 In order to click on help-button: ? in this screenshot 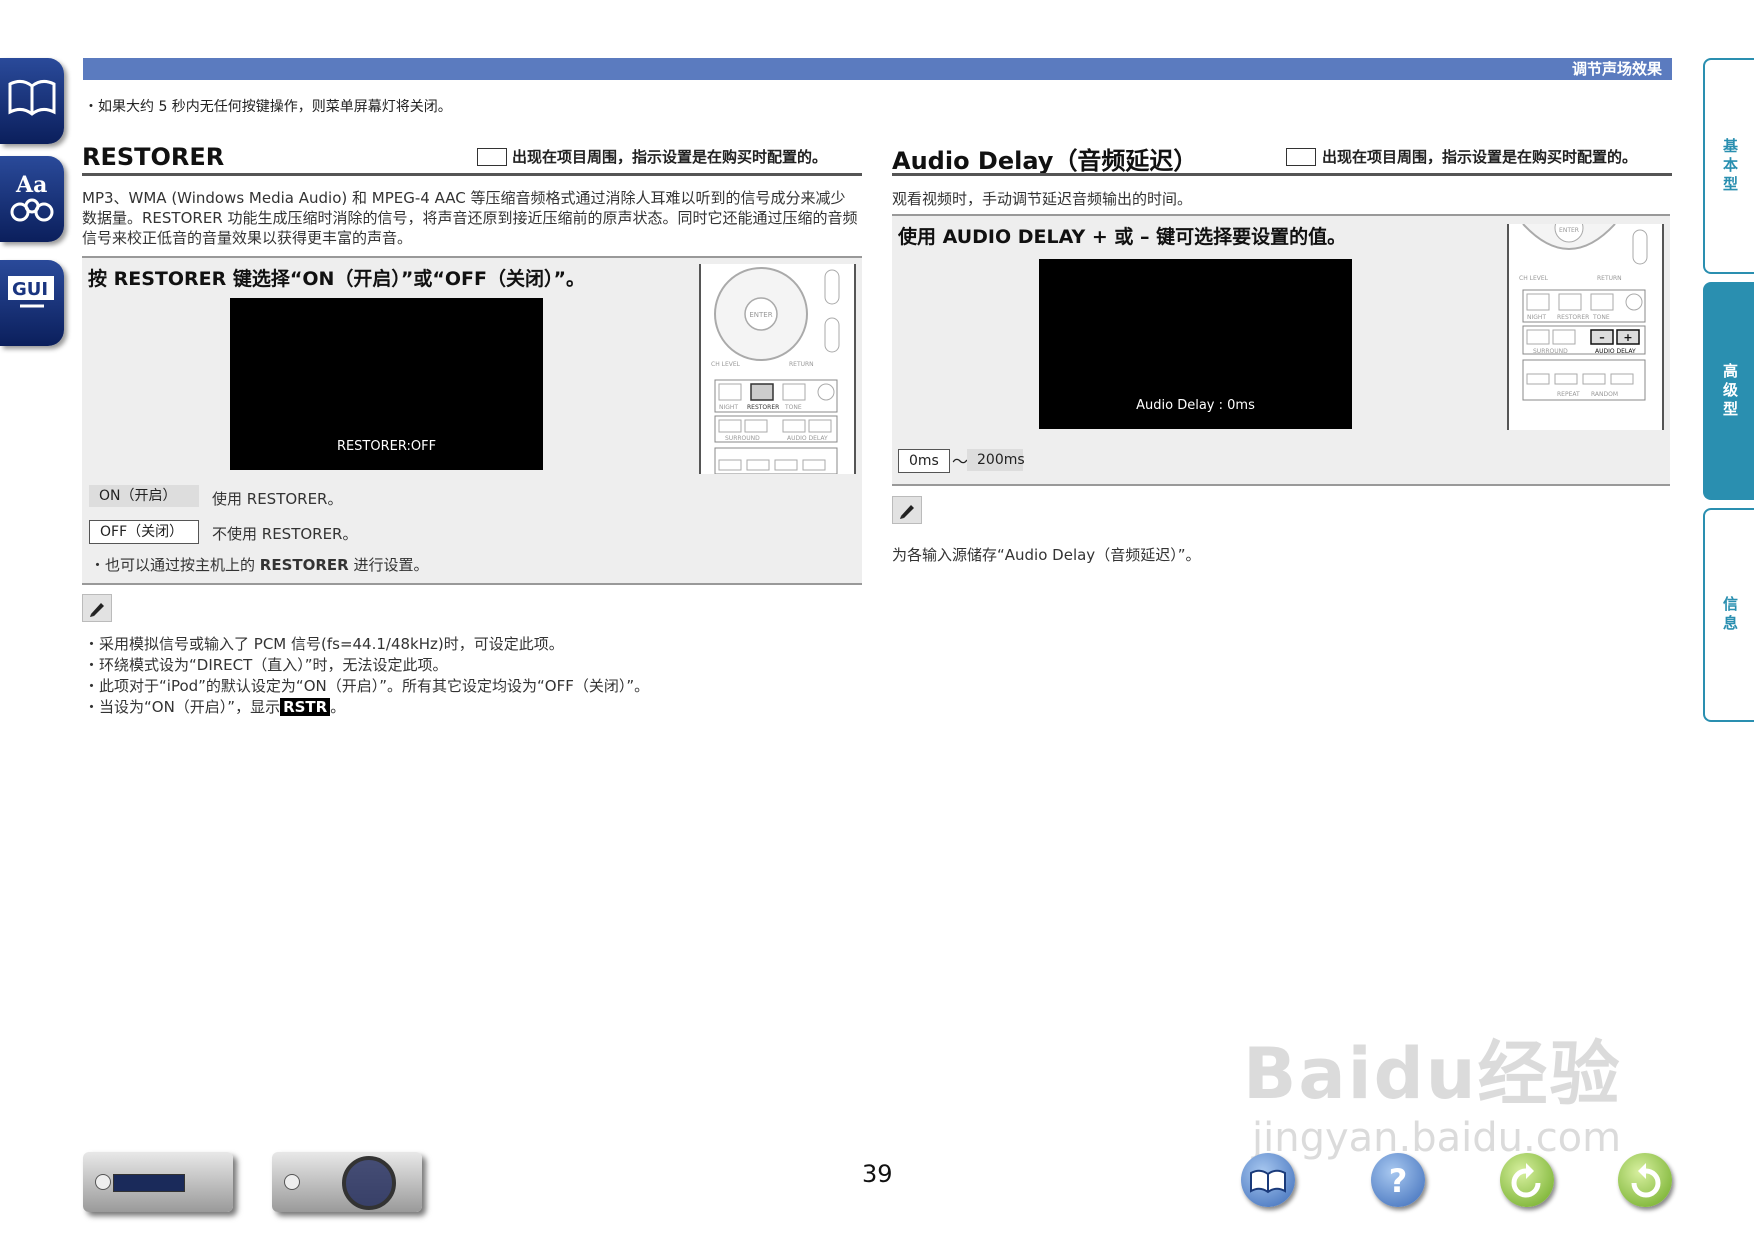, I will do `click(1398, 1180)`.